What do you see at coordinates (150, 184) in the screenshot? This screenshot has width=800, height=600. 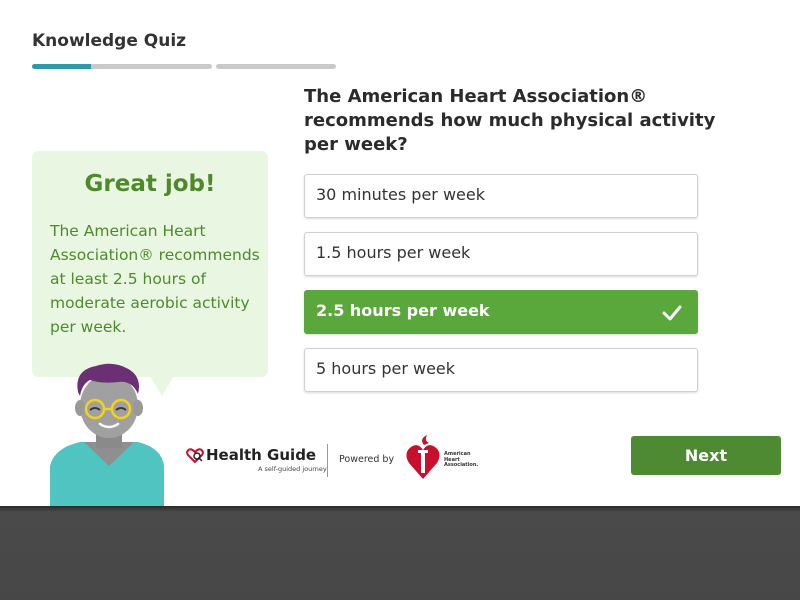 I see `feedback-title: Great job!` at bounding box center [150, 184].